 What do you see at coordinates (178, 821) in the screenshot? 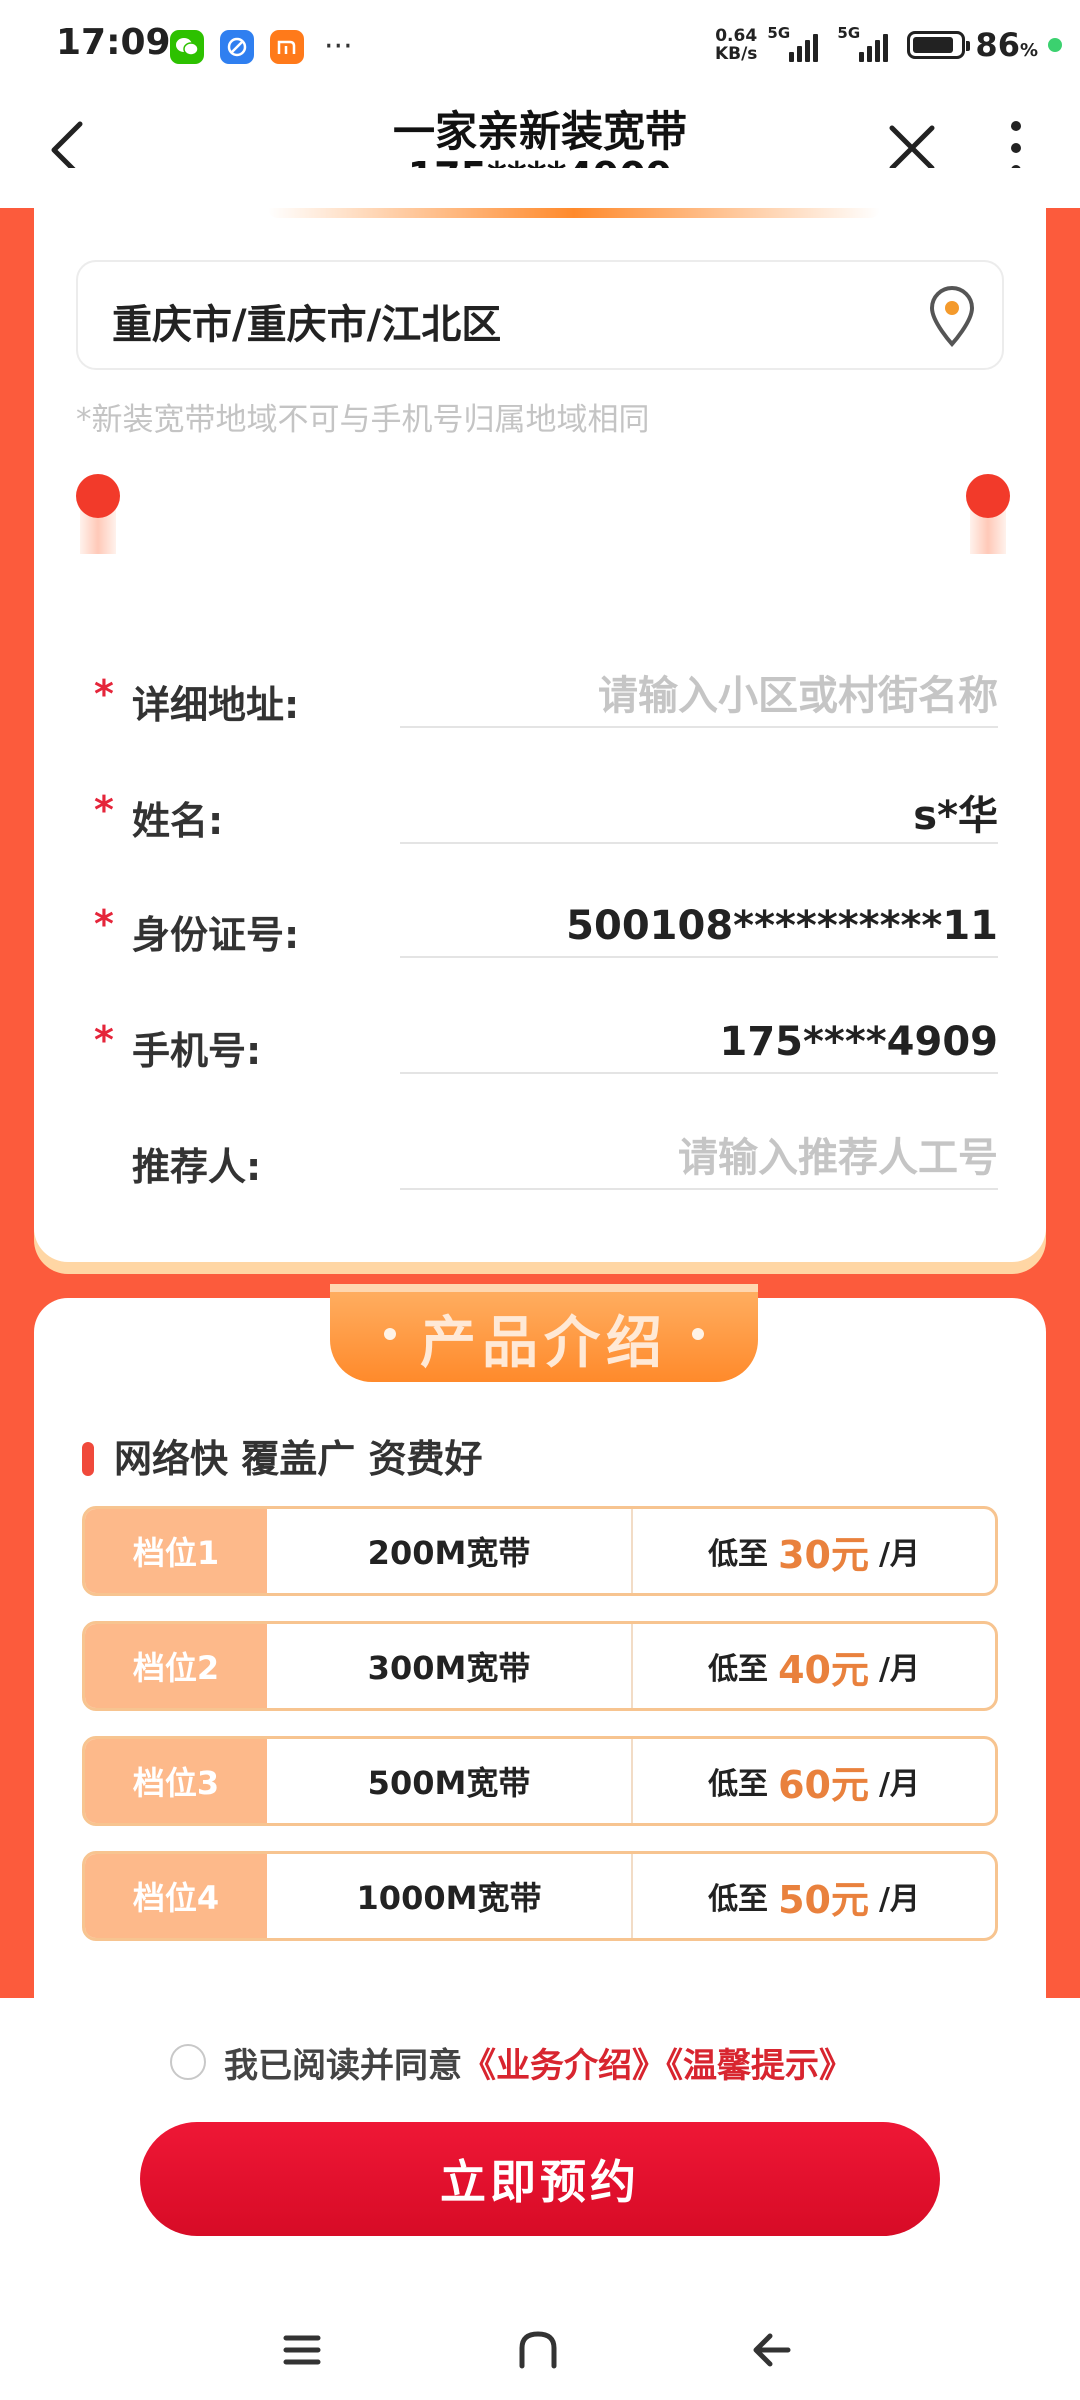
I see `name-label: 姓名:` at bounding box center [178, 821].